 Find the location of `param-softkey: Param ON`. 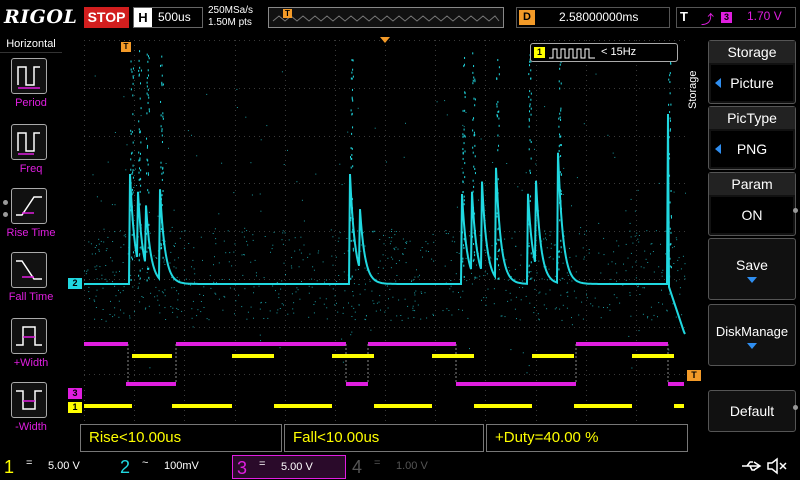

param-softkey: Param ON is located at coordinates (752, 204).